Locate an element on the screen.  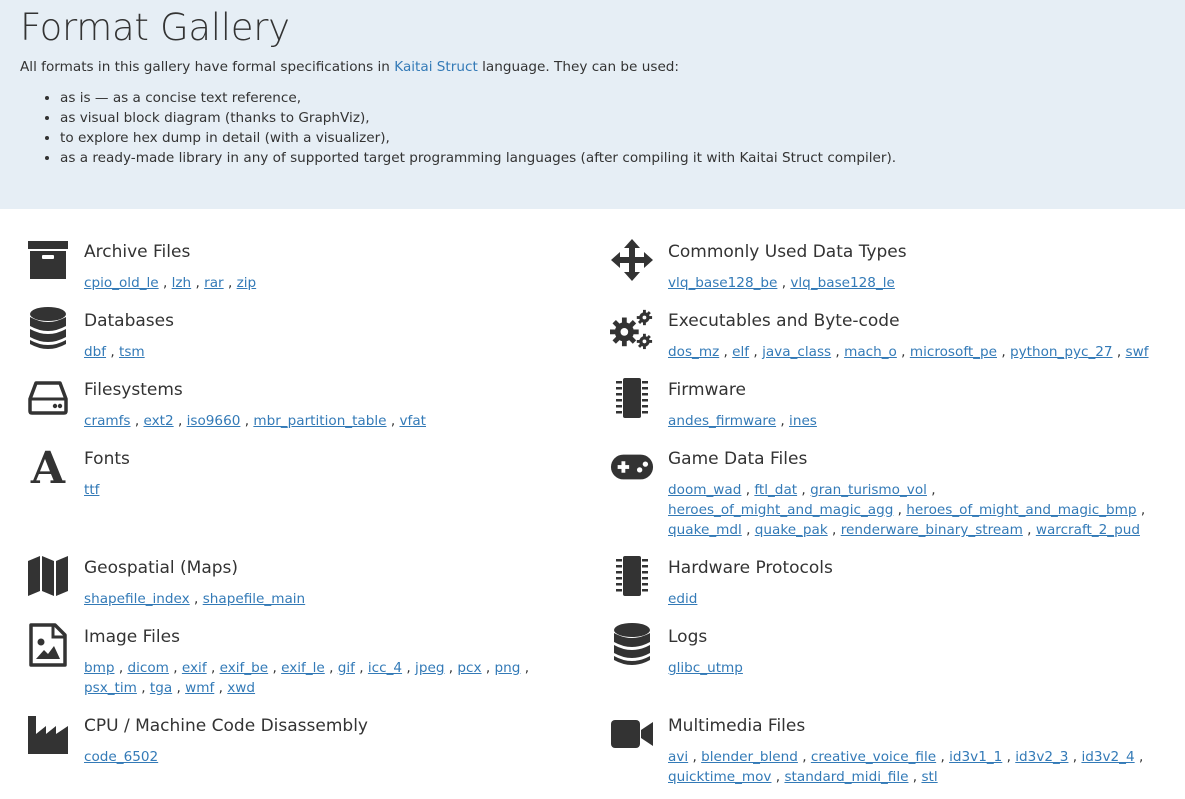
format-link: wmf is located at coordinates (199, 688).